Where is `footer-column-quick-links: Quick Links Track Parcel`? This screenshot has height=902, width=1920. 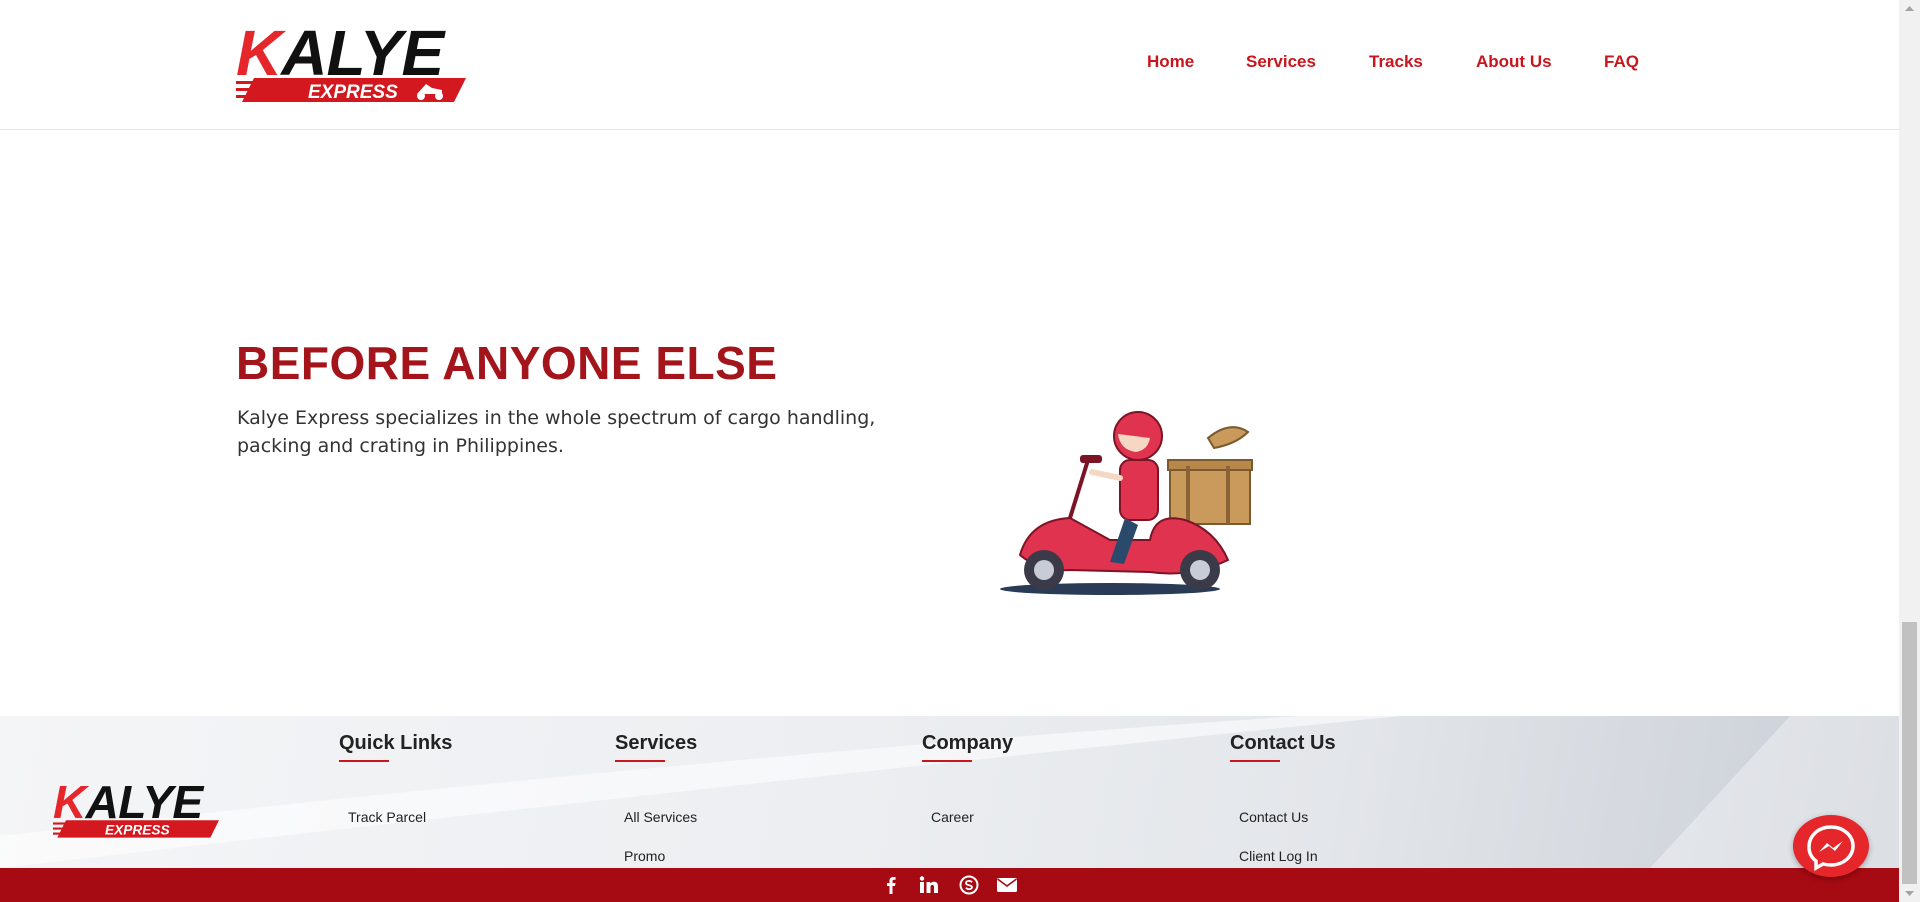
footer-column-quick-links: Quick Links Track Parcel is located at coordinates (396, 778).